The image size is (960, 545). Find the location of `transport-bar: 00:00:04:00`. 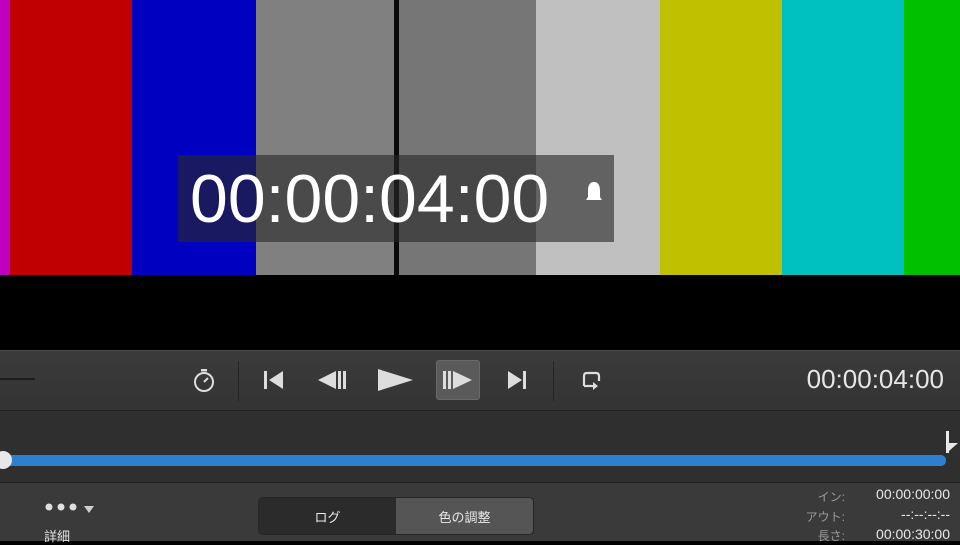

transport-bar: 00:00:04:00 is located at coordinates (480, 380).